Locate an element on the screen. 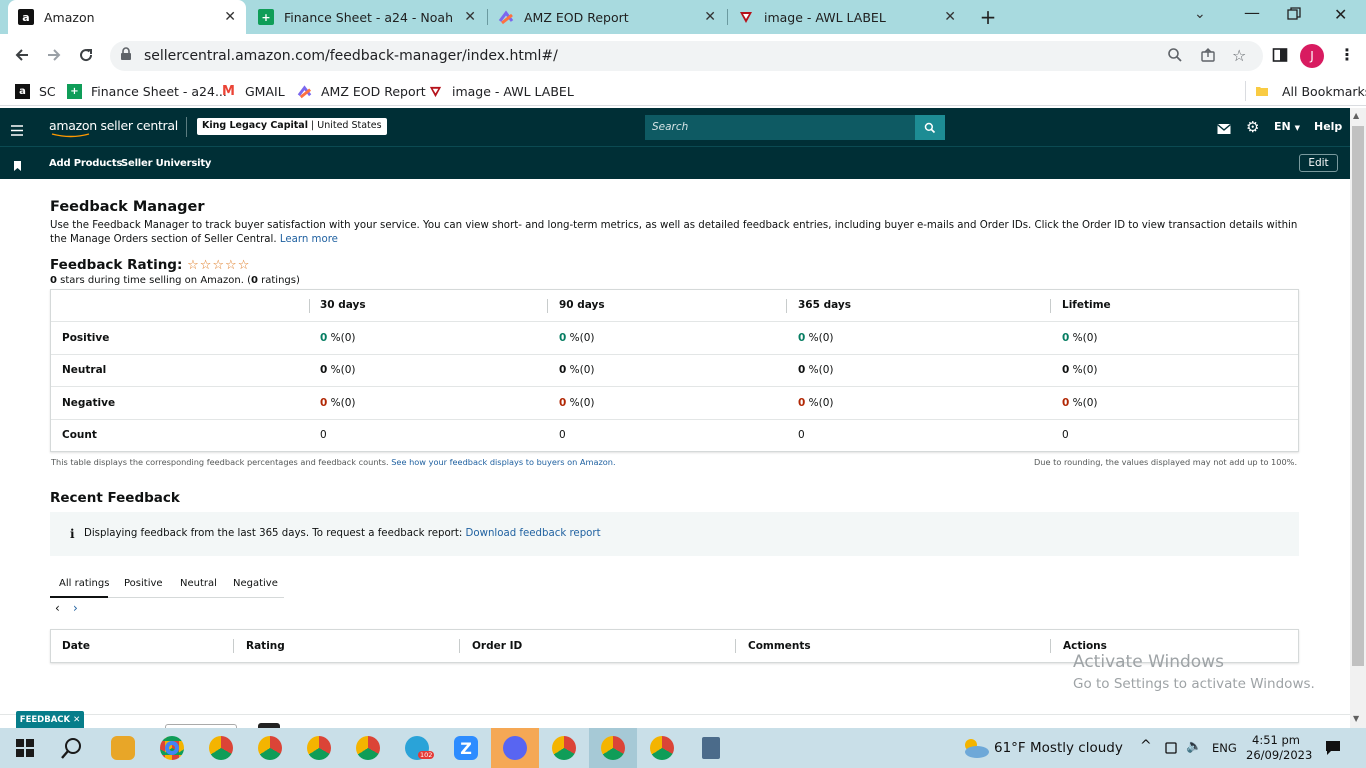 This screenshot has width=1366, height=768. share-icon is located at coordinates (1208, 57).